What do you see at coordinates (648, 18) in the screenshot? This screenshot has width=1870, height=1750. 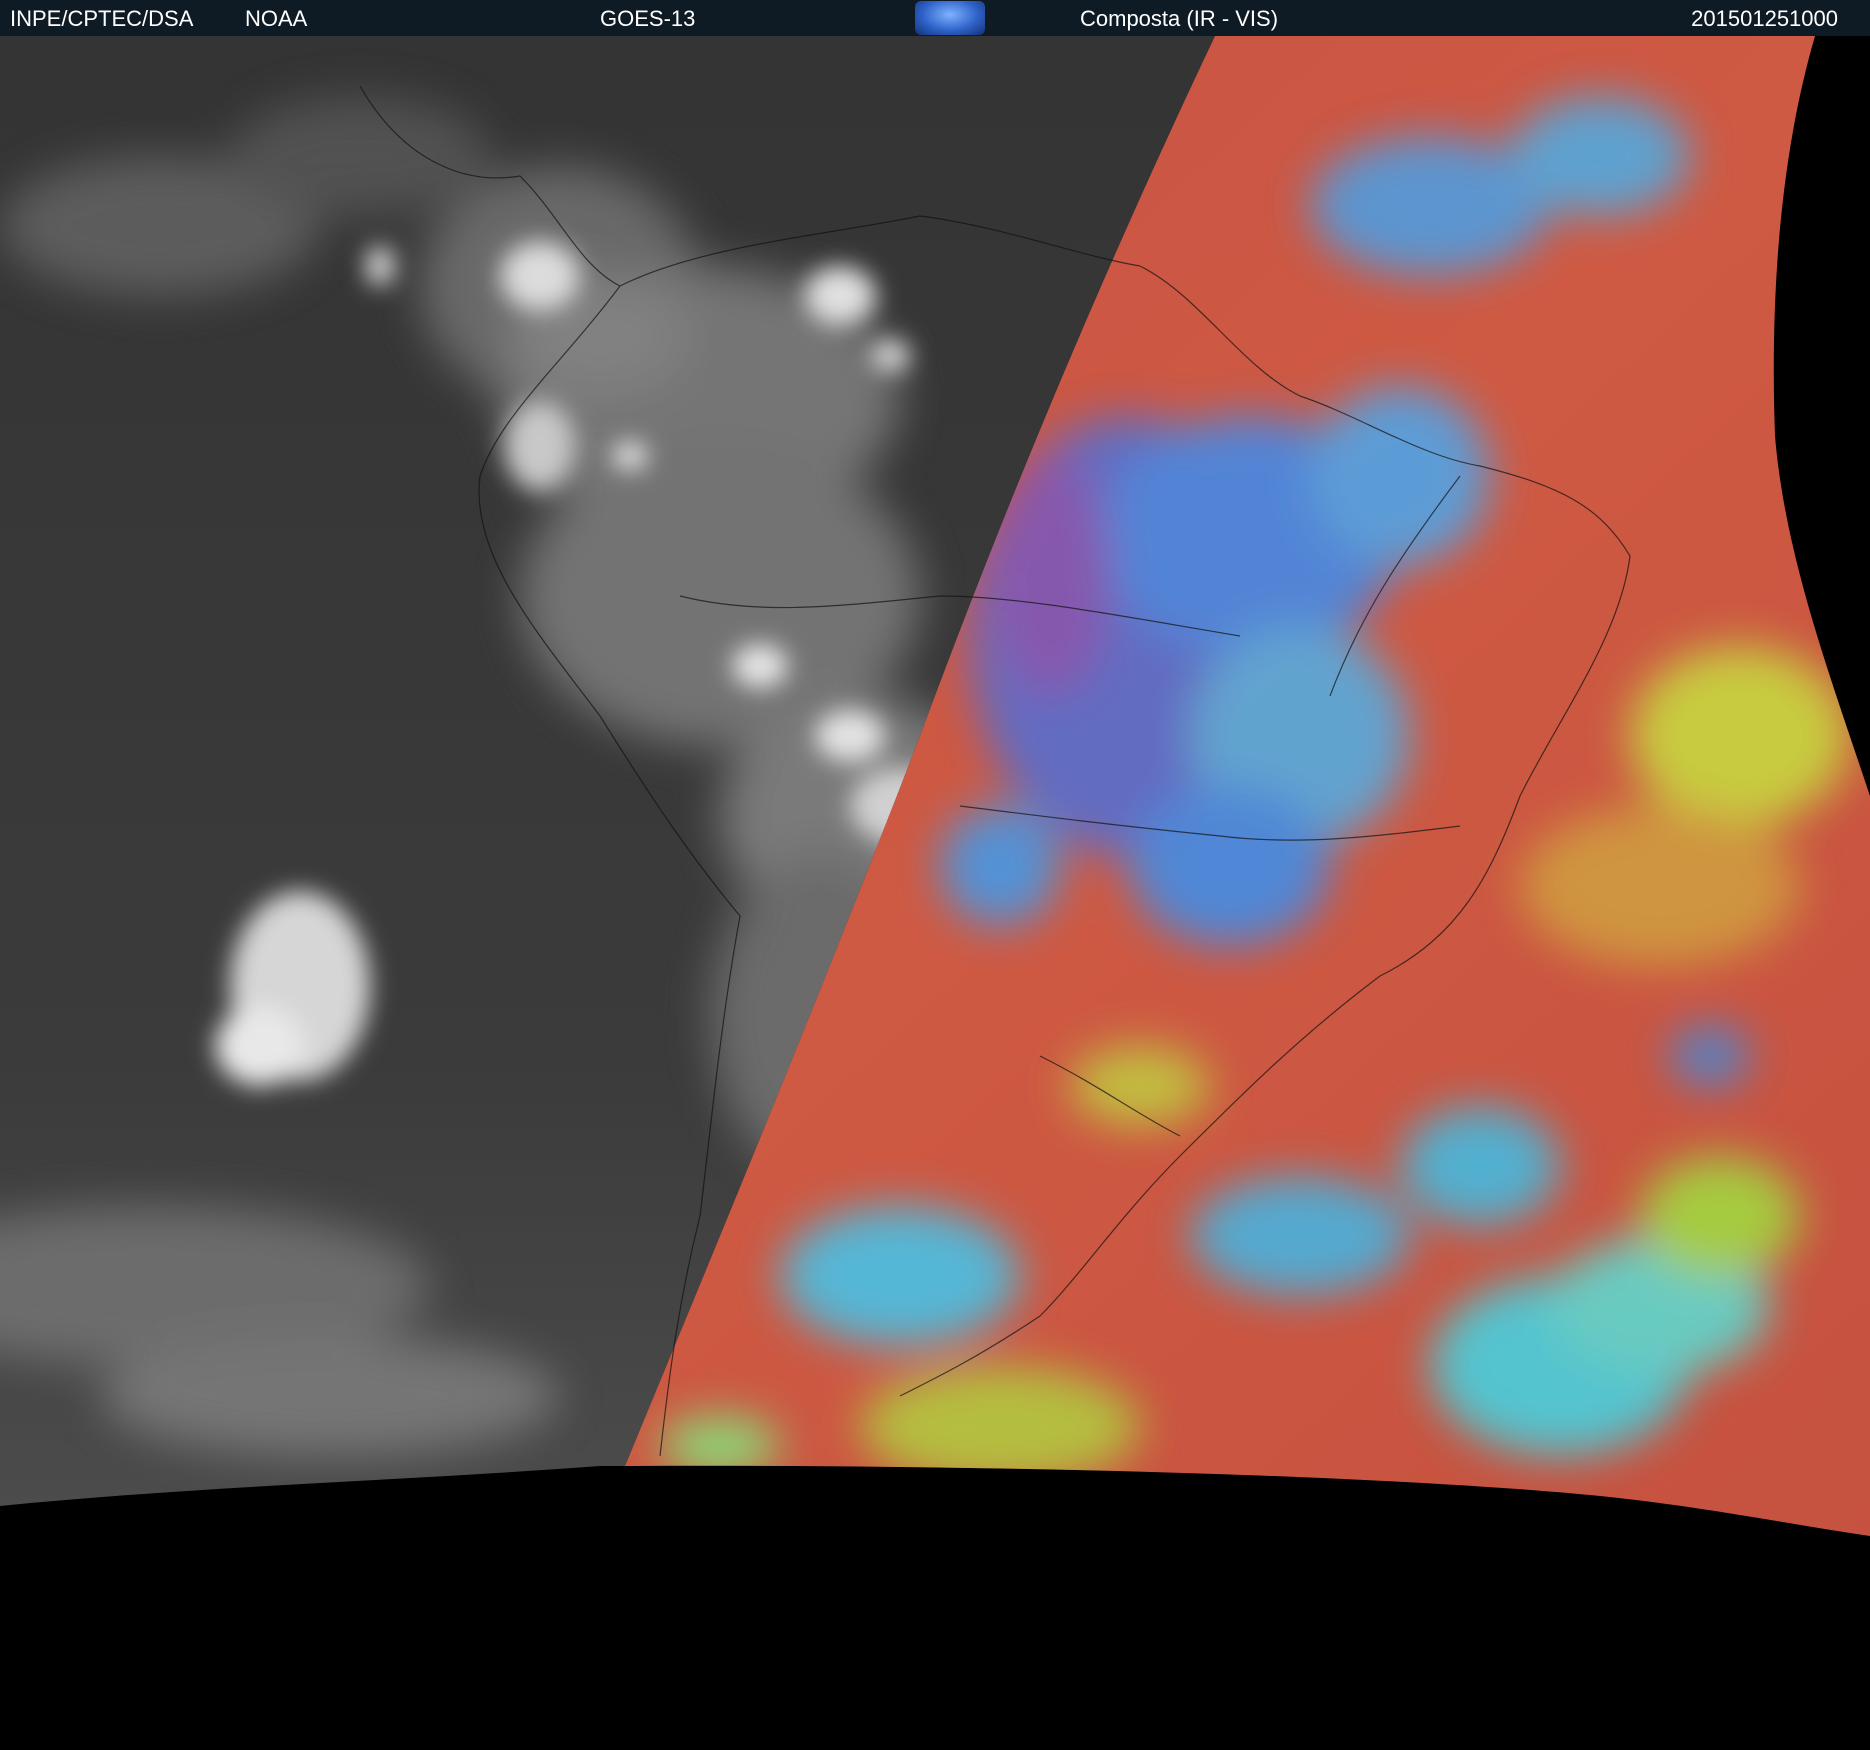 I see `satellite-label: GOES-13` at bounding box center [648, 18].